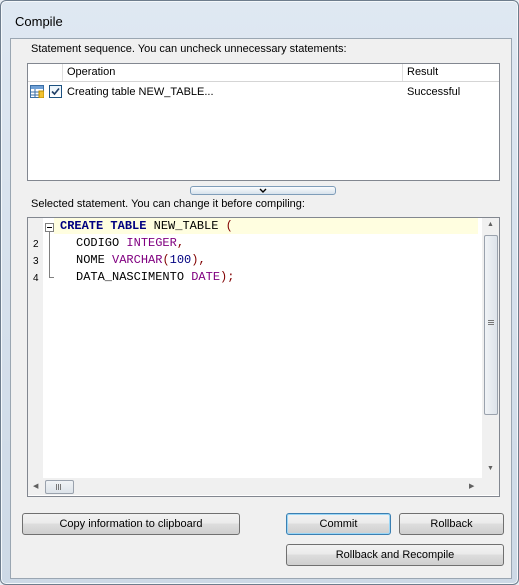 The width and height of the screenshot is (519, 585). What do you see at coordinates (49, 227) in the screenshot?
I see `fold-toggle-icon` at bounding box center [49, 227].